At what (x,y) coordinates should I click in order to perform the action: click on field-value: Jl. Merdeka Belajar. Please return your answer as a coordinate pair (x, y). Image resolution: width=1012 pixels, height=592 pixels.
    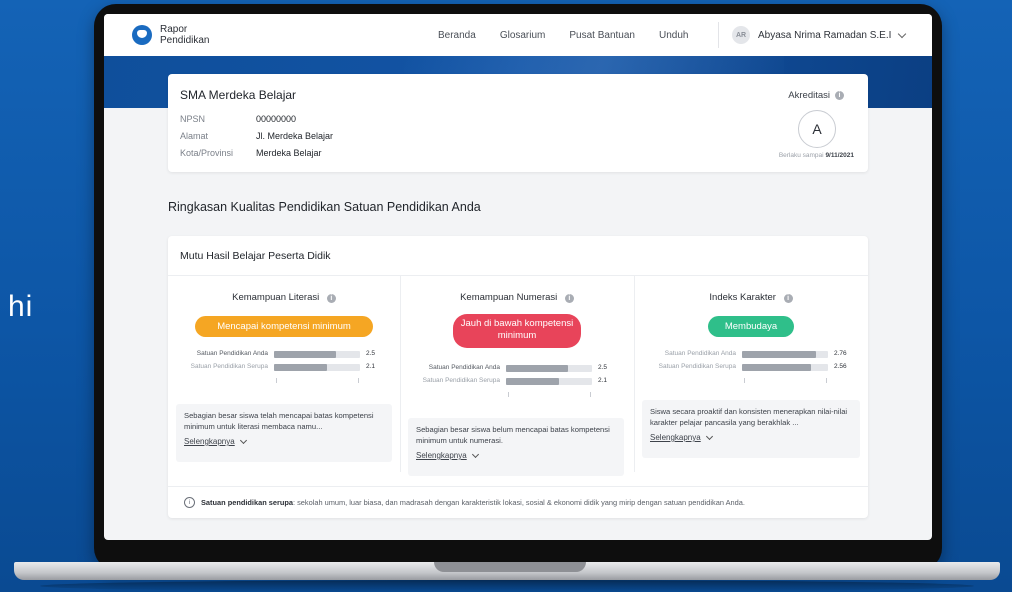
    Looking at the image, I should click on (295, 136).